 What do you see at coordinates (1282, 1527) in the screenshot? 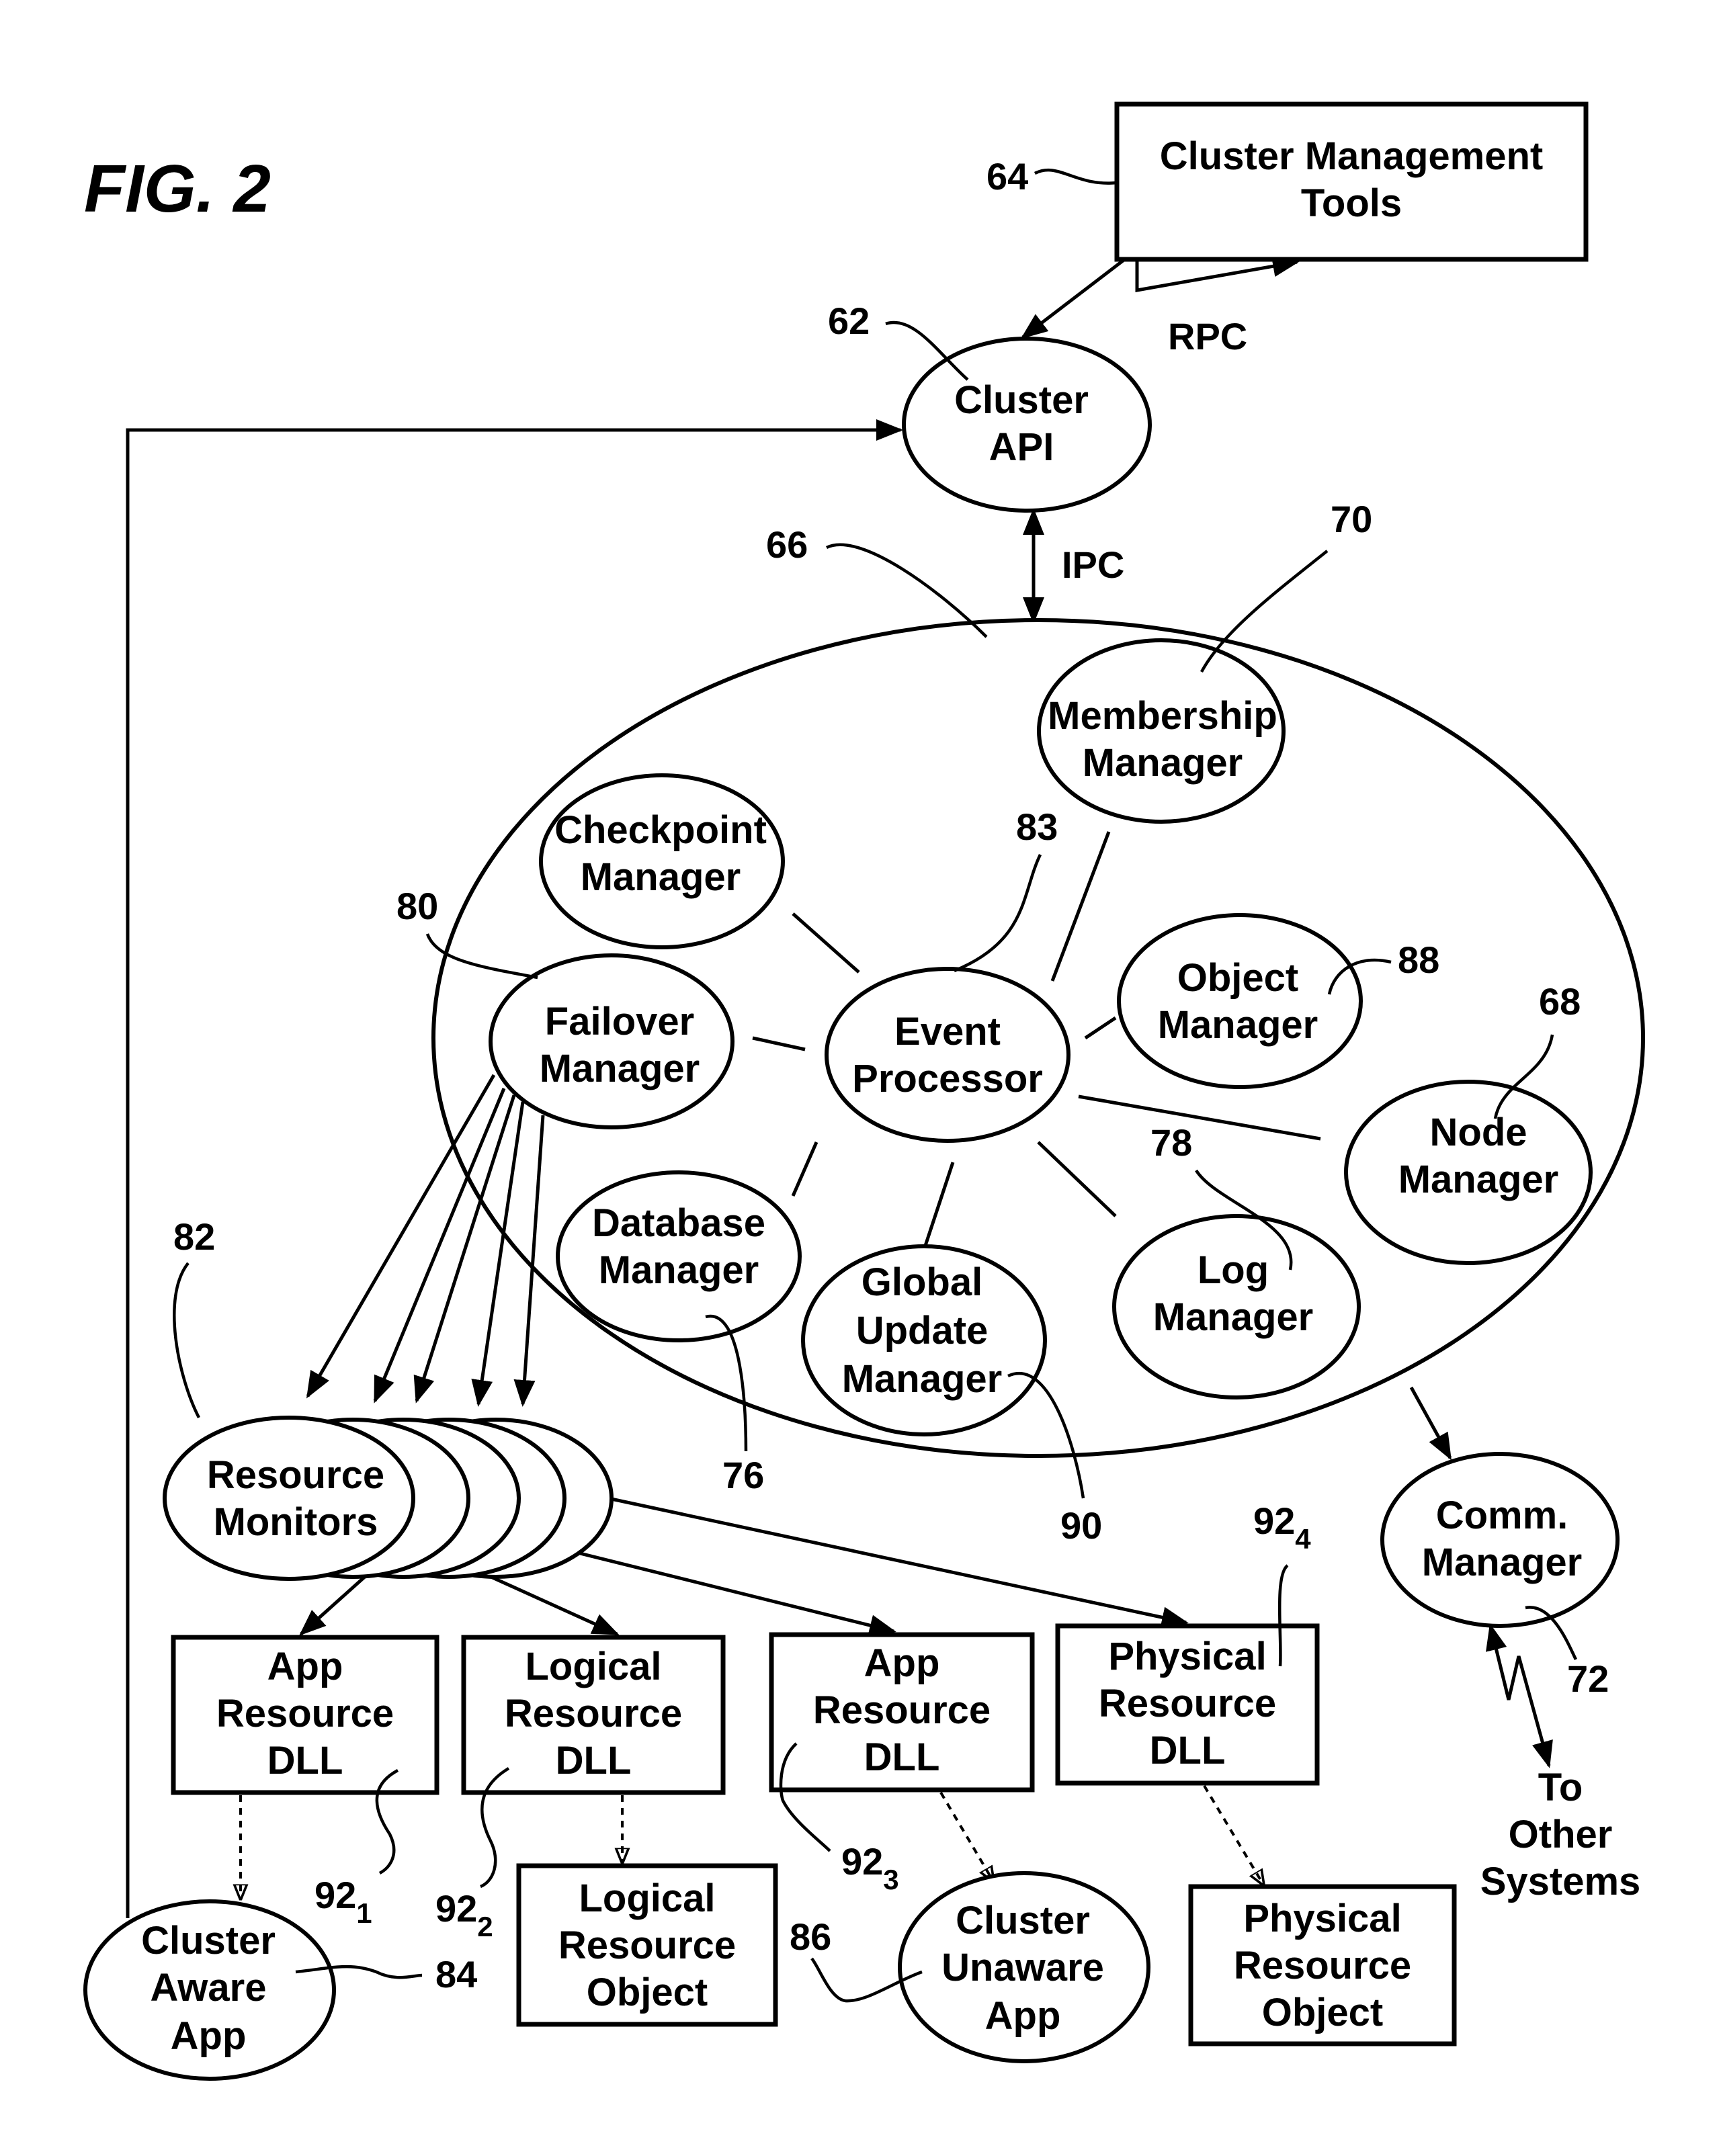
I see `ref-92-4: 924` at bounding box center [1282, 1527].